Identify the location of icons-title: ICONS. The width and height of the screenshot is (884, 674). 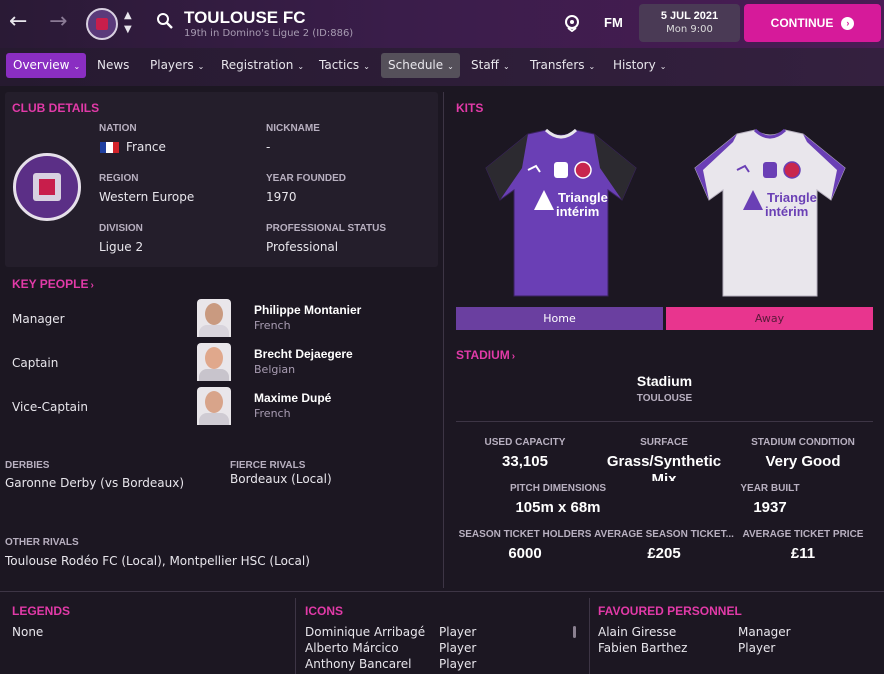
(324, 611).